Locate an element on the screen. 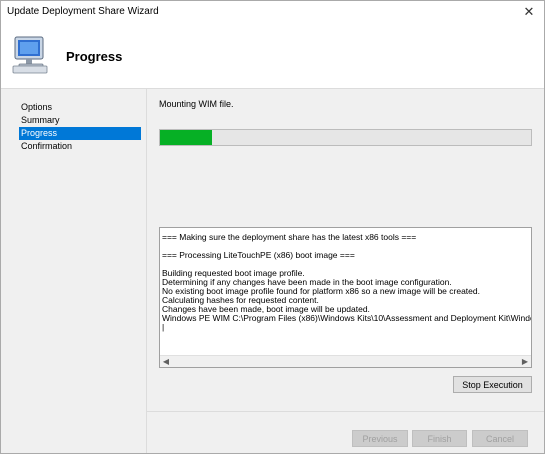 The image size is (545, 454). close-icon: ✕ is located at coordinates (529, 12).